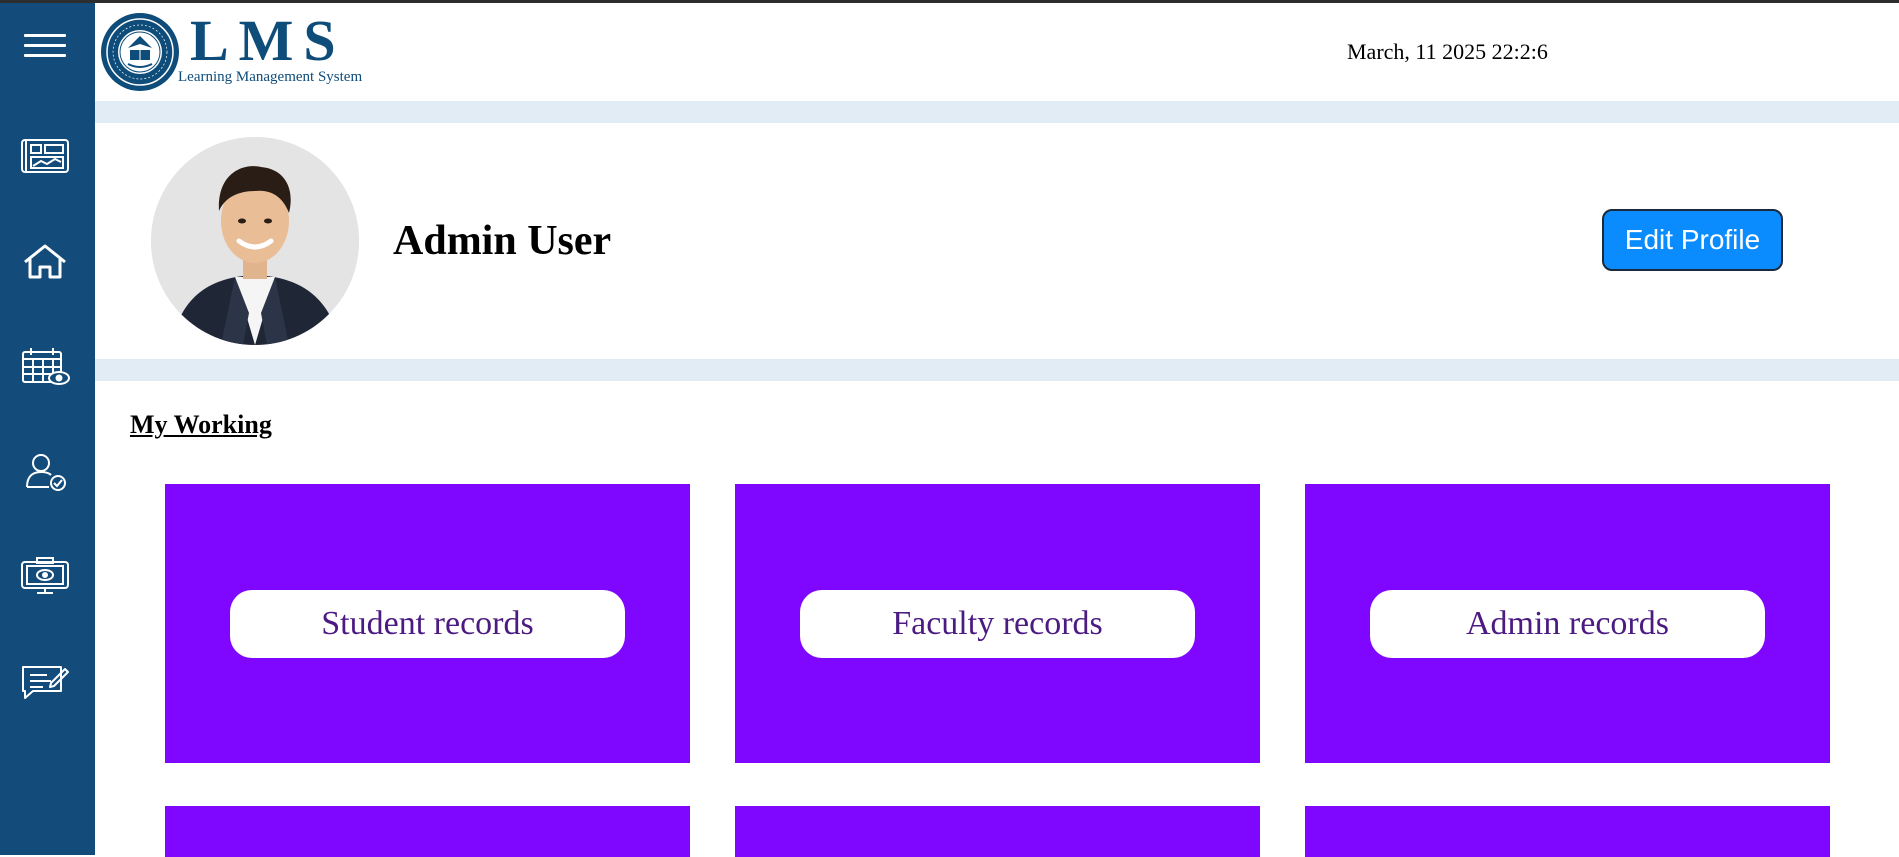 Image resolution: width=1899 pixels, height=857 pixels. Describe the element at coordinates (45, 366) in the screenshot. I see `calendar-view-icon` at that location.